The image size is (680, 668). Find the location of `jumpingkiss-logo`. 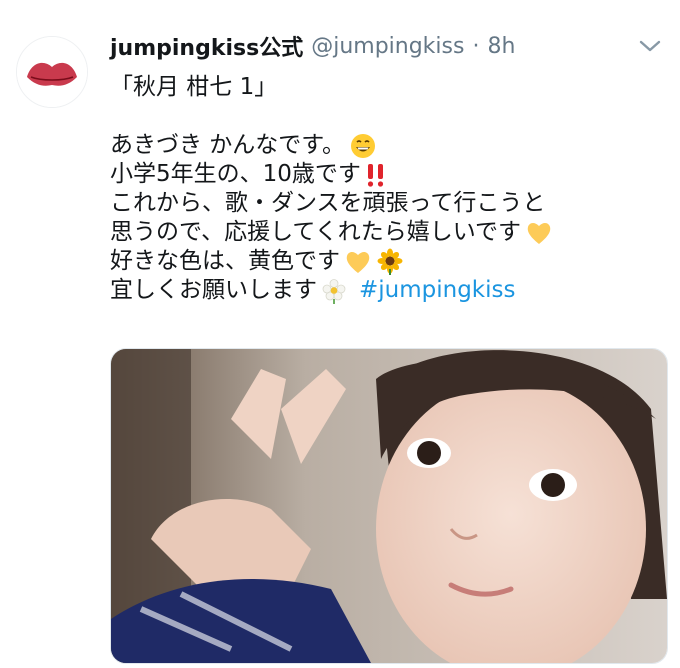

jumpingkiss-logo is located at coordinates (52, 72).